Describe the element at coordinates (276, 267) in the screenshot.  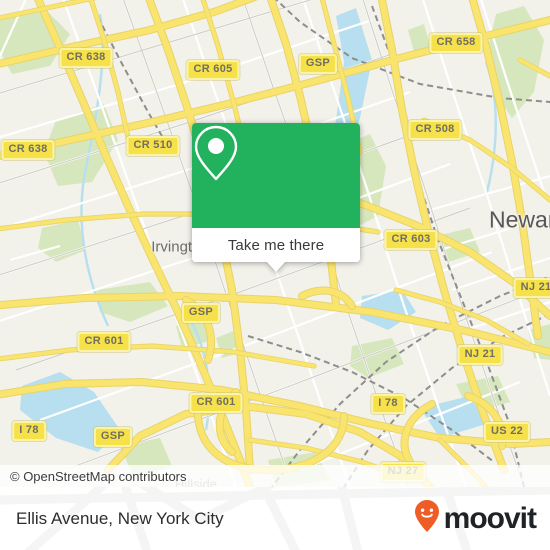
I see `popup-pointer-triangle` at that location.